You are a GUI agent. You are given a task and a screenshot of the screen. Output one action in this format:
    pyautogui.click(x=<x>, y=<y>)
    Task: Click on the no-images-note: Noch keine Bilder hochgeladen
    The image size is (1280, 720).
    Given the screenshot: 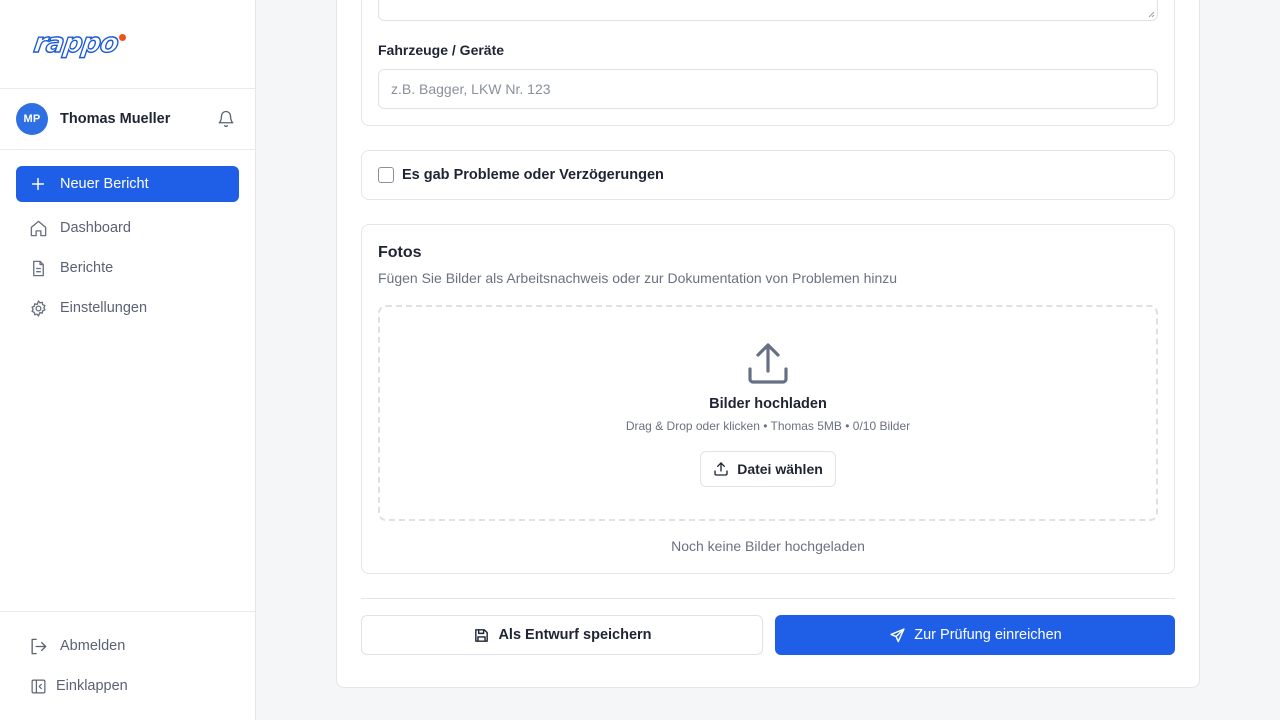 What is the action you would take?
    pyautogui.click(x=768, y=546)
    